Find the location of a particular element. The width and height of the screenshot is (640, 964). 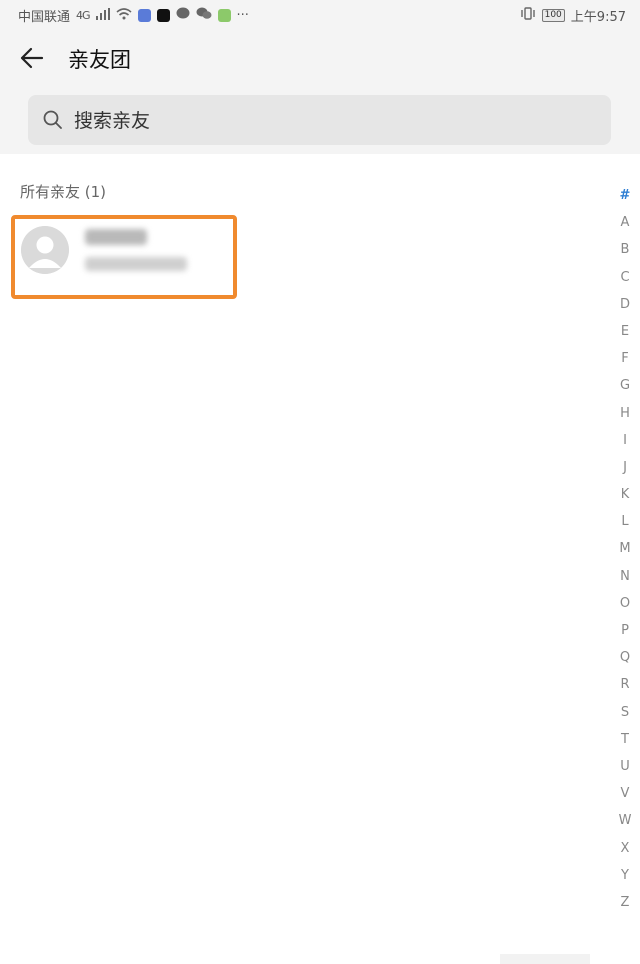

search-box is located at coordinates (319, 121).